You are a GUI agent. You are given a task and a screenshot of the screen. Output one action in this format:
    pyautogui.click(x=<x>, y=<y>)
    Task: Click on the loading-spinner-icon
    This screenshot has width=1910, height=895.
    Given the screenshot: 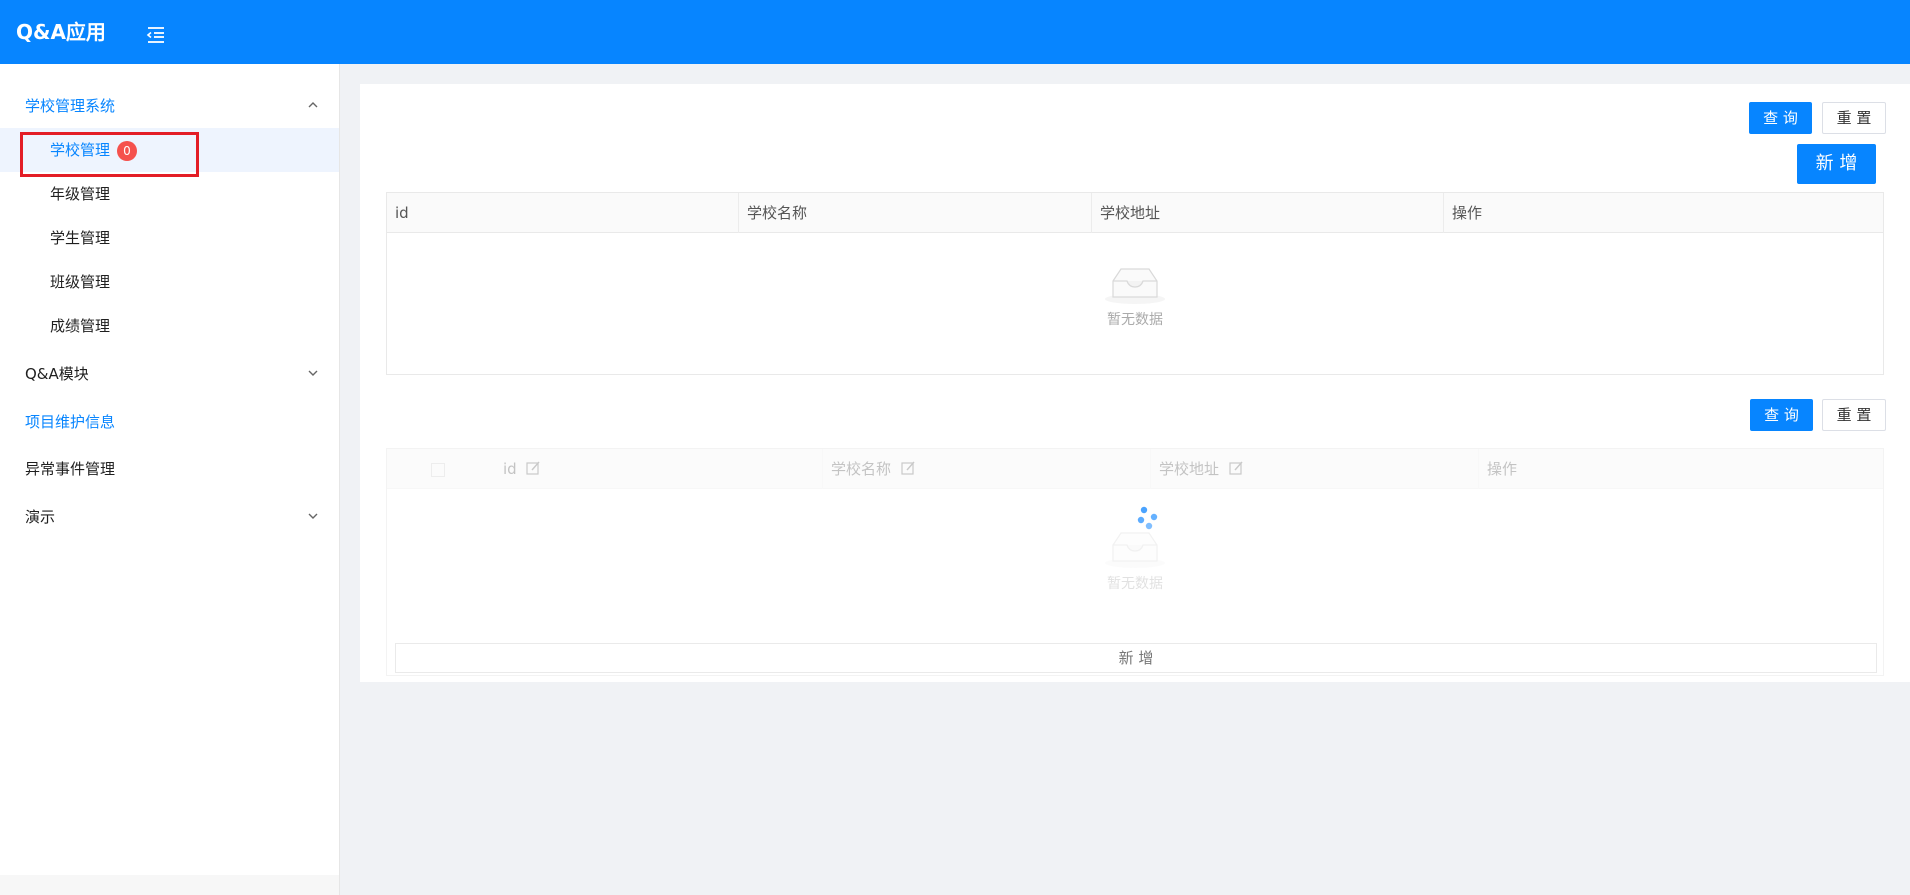 What is the action you would take?
    pyautogui.click(x=1147, y=518)
    